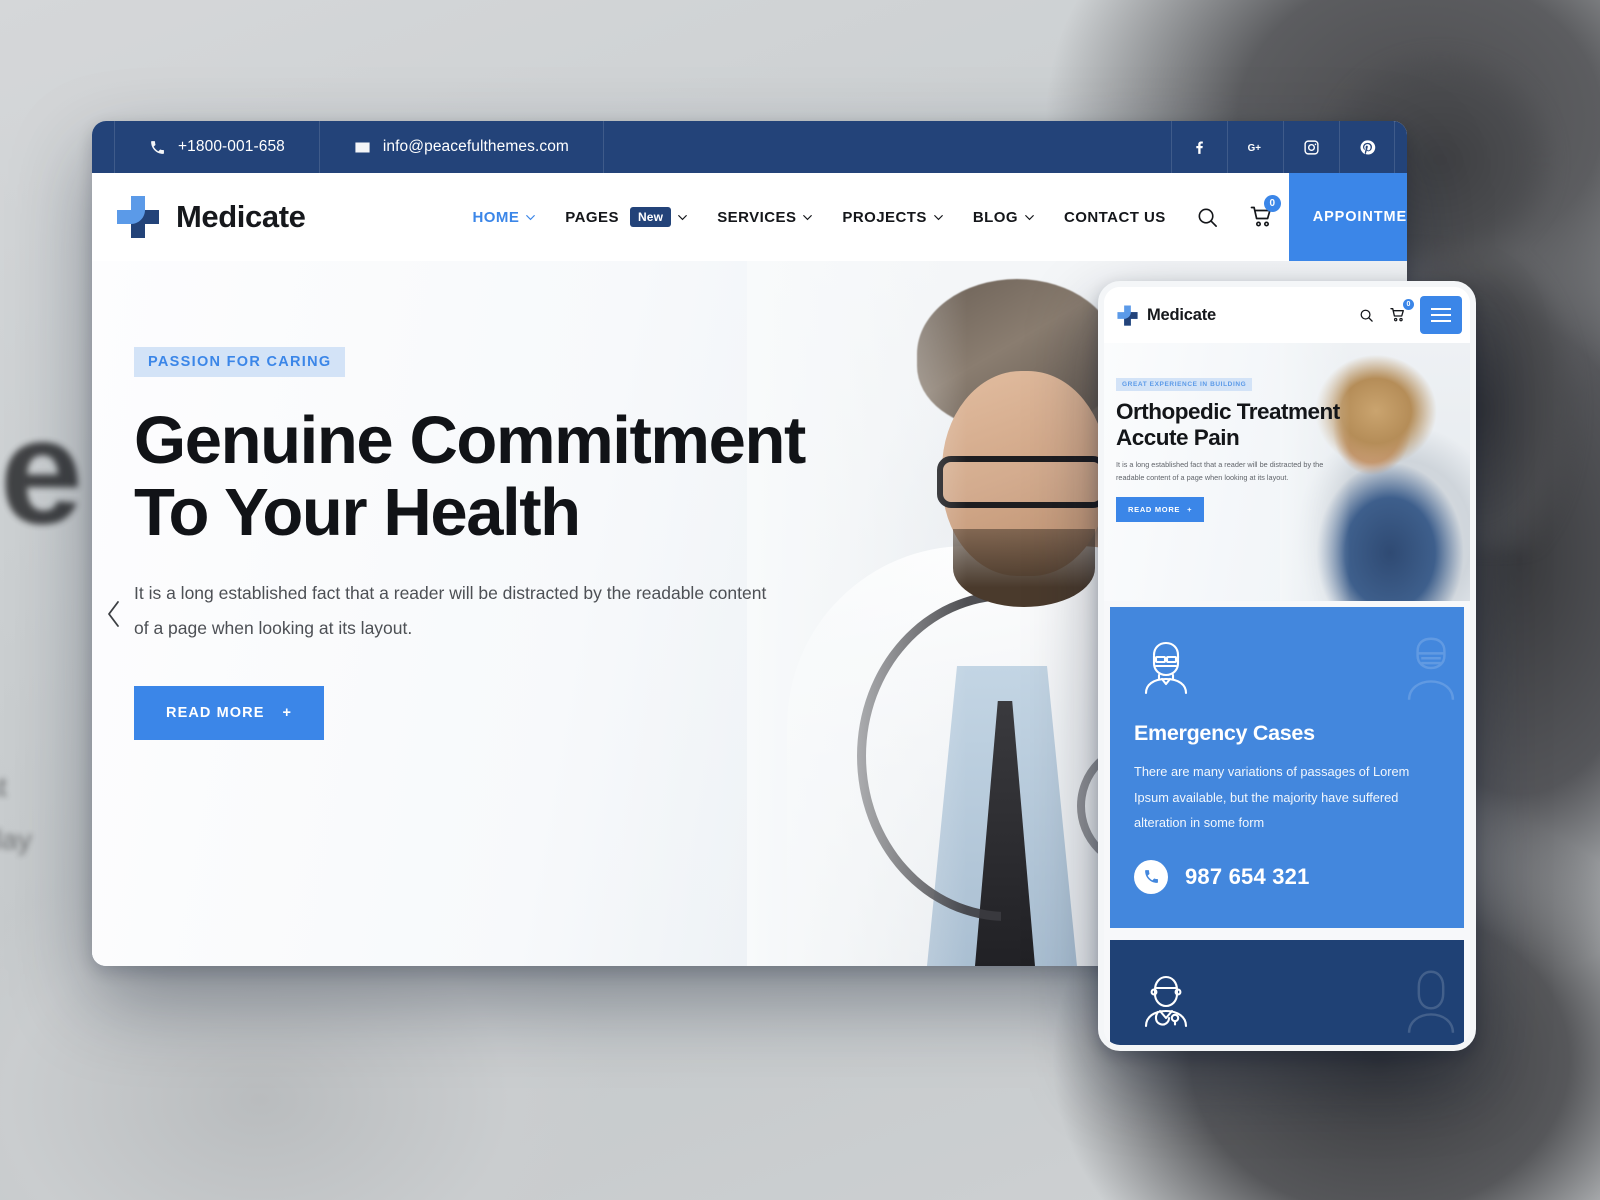 Image resolution: width=1600 pixels, height=1200 pixels. What do you see at coordinates (1367, 147) in the screenshot?
I see `pinterest-icon` at bounding box center [1367, 147].